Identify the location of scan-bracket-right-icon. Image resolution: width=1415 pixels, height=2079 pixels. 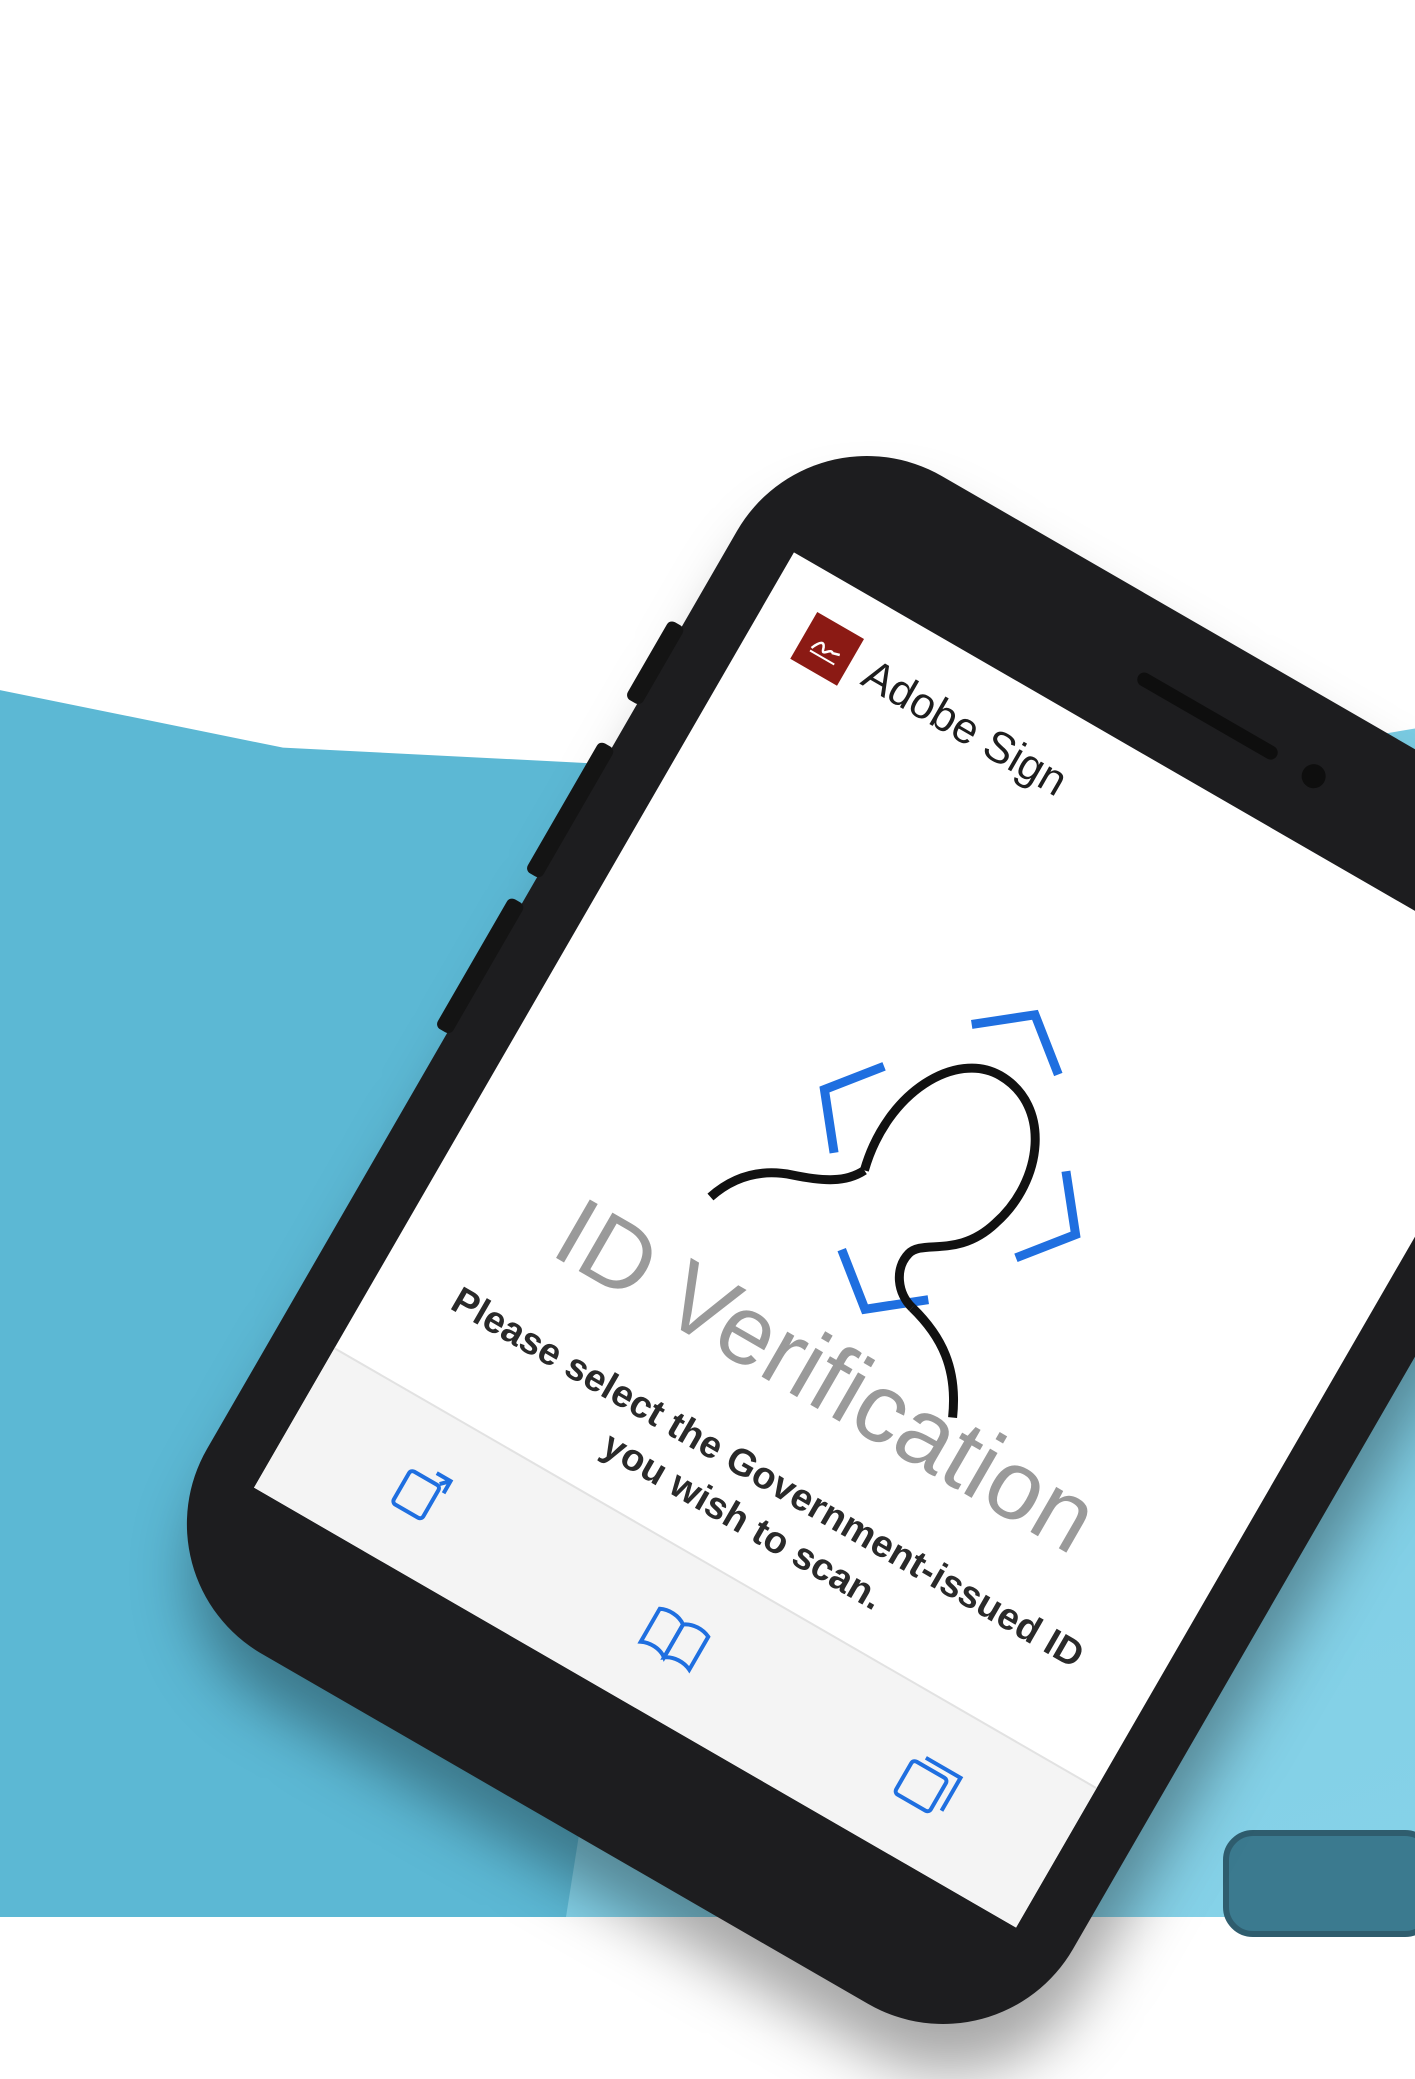
(1047, 1216).